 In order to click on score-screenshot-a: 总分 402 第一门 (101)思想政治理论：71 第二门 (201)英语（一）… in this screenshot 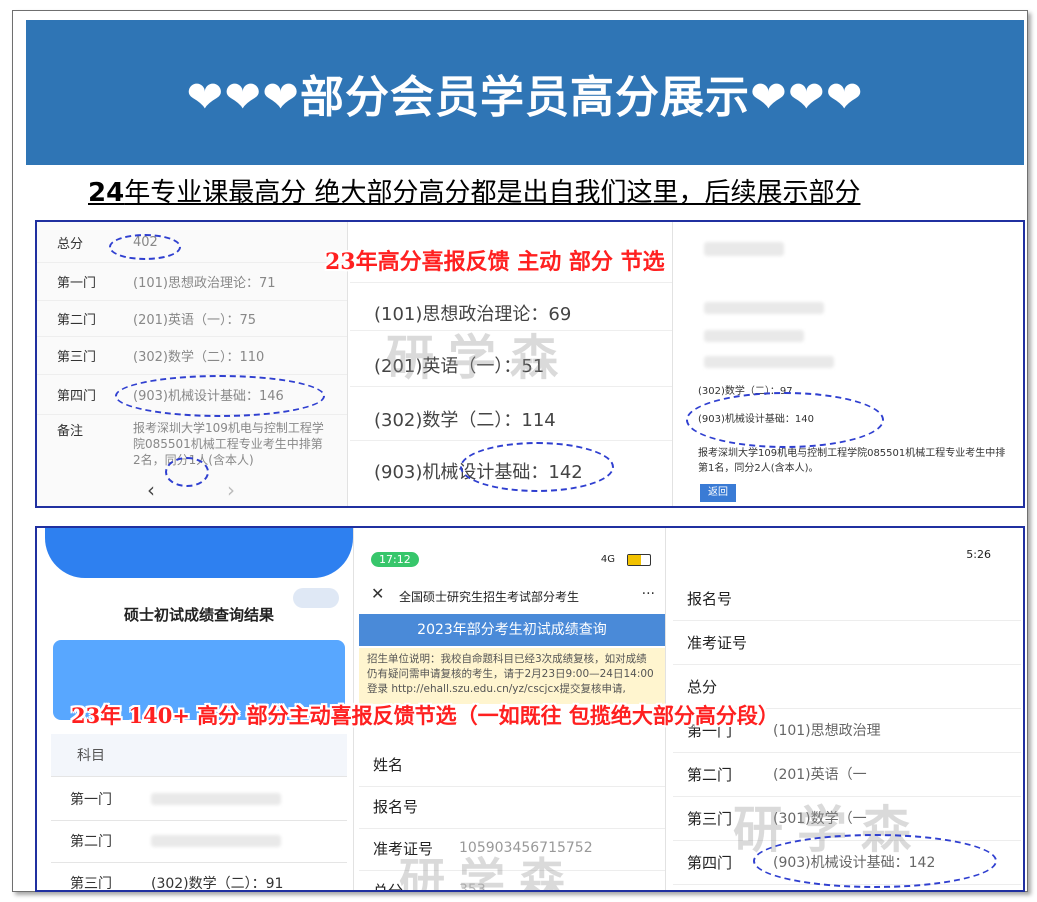, I will do `click(192, 364)`.